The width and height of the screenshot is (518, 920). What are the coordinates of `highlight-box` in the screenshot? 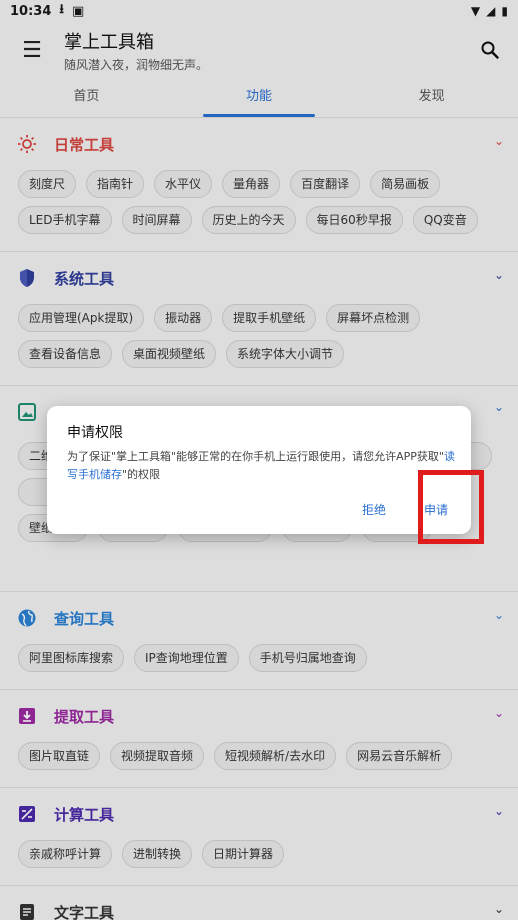 It's located at (451, 507).